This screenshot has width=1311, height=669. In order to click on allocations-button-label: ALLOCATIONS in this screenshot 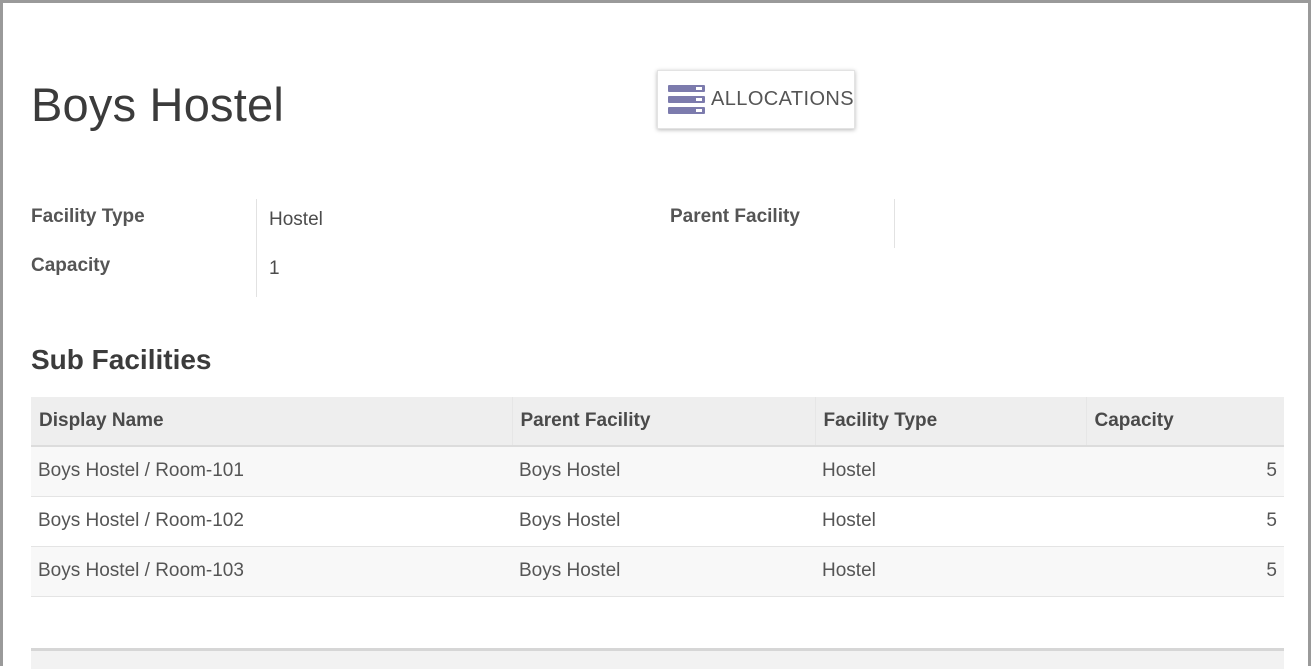, I will do `click(782, 99)`.